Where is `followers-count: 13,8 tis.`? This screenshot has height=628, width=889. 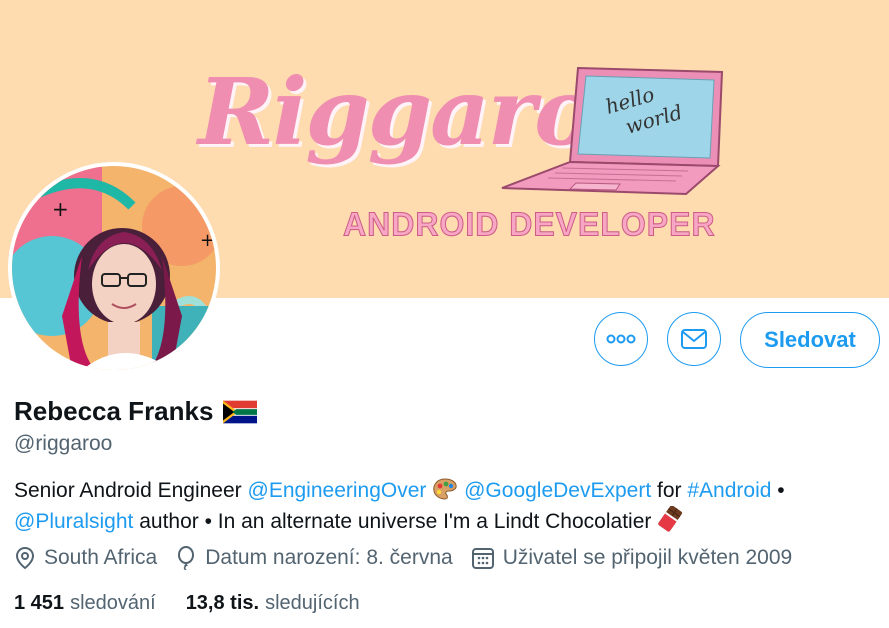
followers-count: 13,8 tis. is located at coordinates (222, 603).